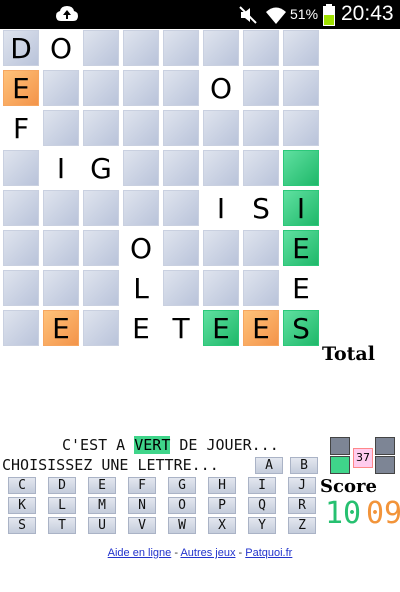 The height and width of the screenshot is (592, 400). What do you see at coordinates (142, 505) in the screenshot?
I see `letter-key: N` at bounding box center [142, 505].